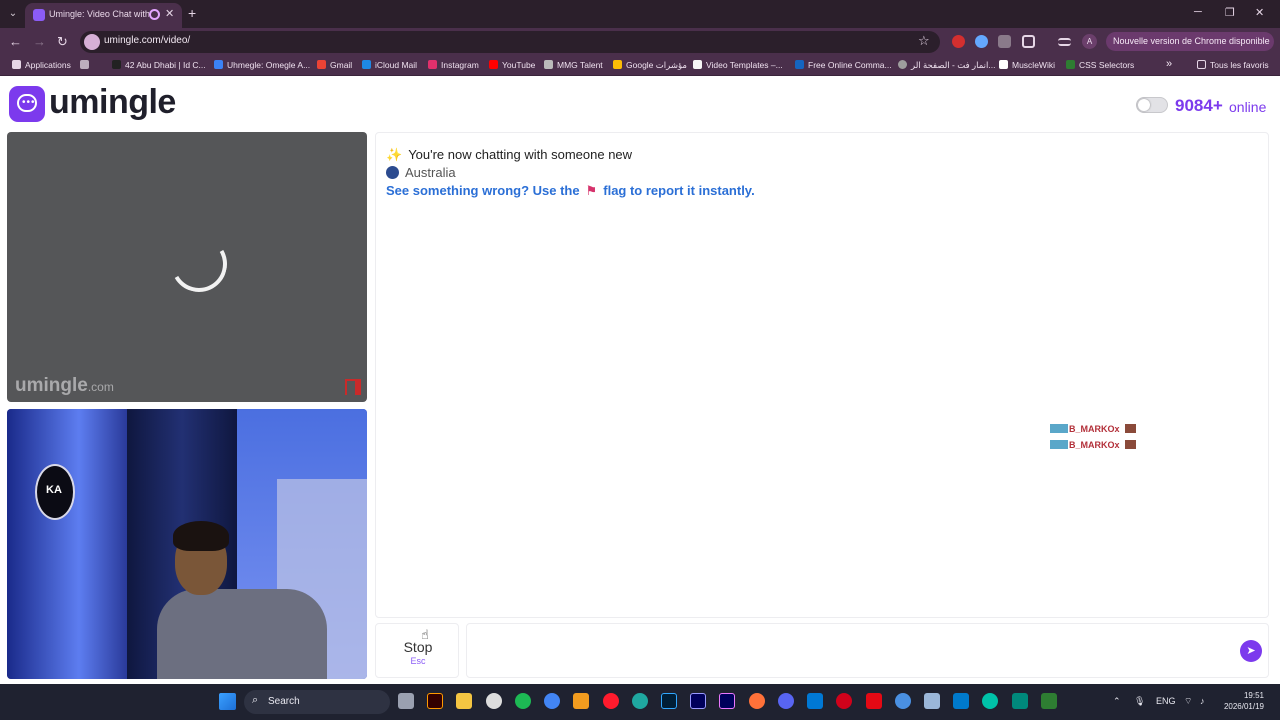 This screenshot has height=720, width=1280. I want to click on spotify-icon, so click(523, 701).